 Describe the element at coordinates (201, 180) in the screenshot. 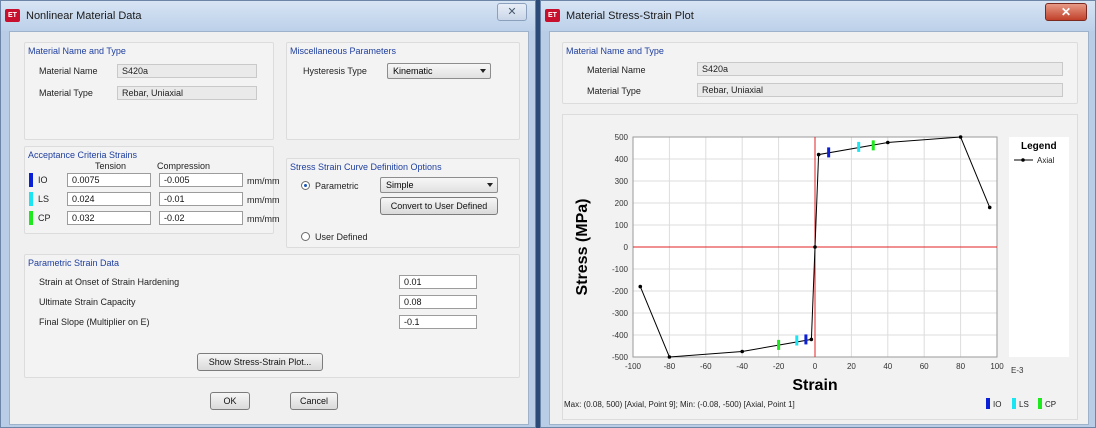

I see `io-compression-input: -0.005` at that location.